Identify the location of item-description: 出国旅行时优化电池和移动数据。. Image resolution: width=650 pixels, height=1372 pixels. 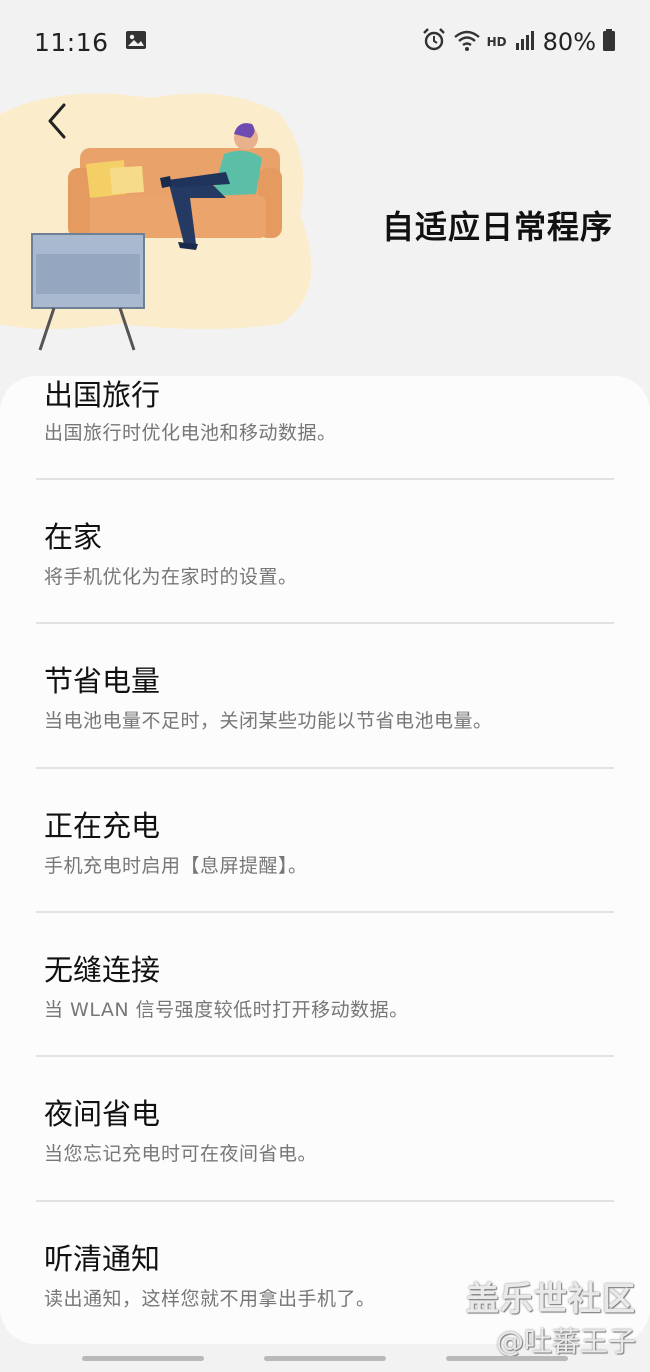
(190, 433).